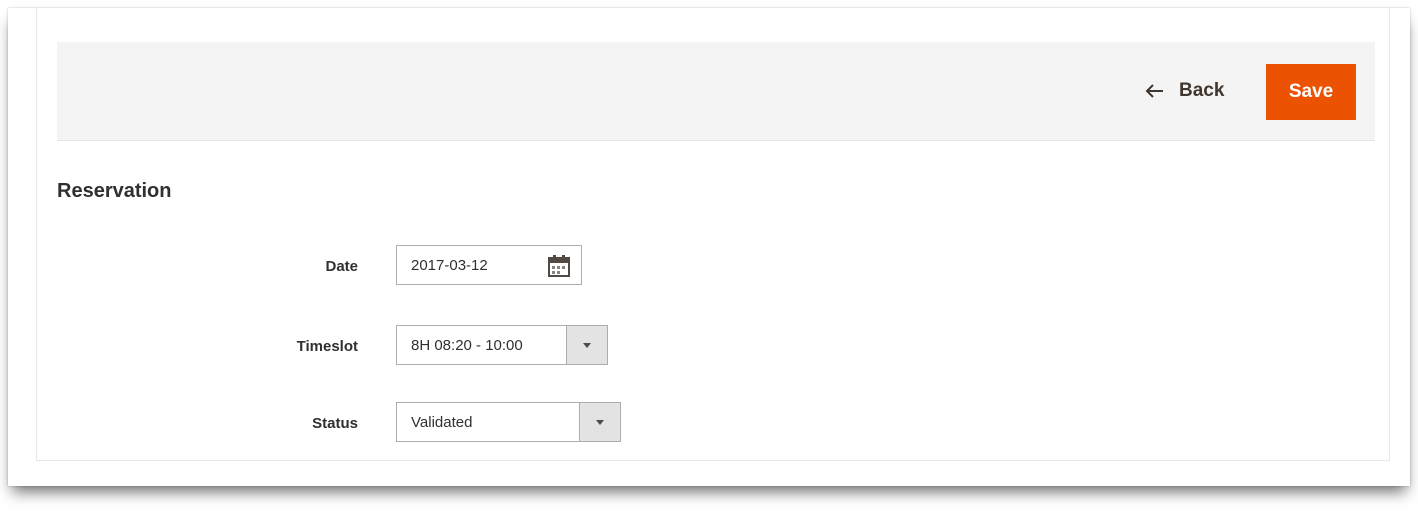 The width and height of the screenshot is (1418, 519). Describe the element at coordinates (467, 345) in the screenshot. I see `timeslot-value: 8H 08:20 - 10:00` at that location.